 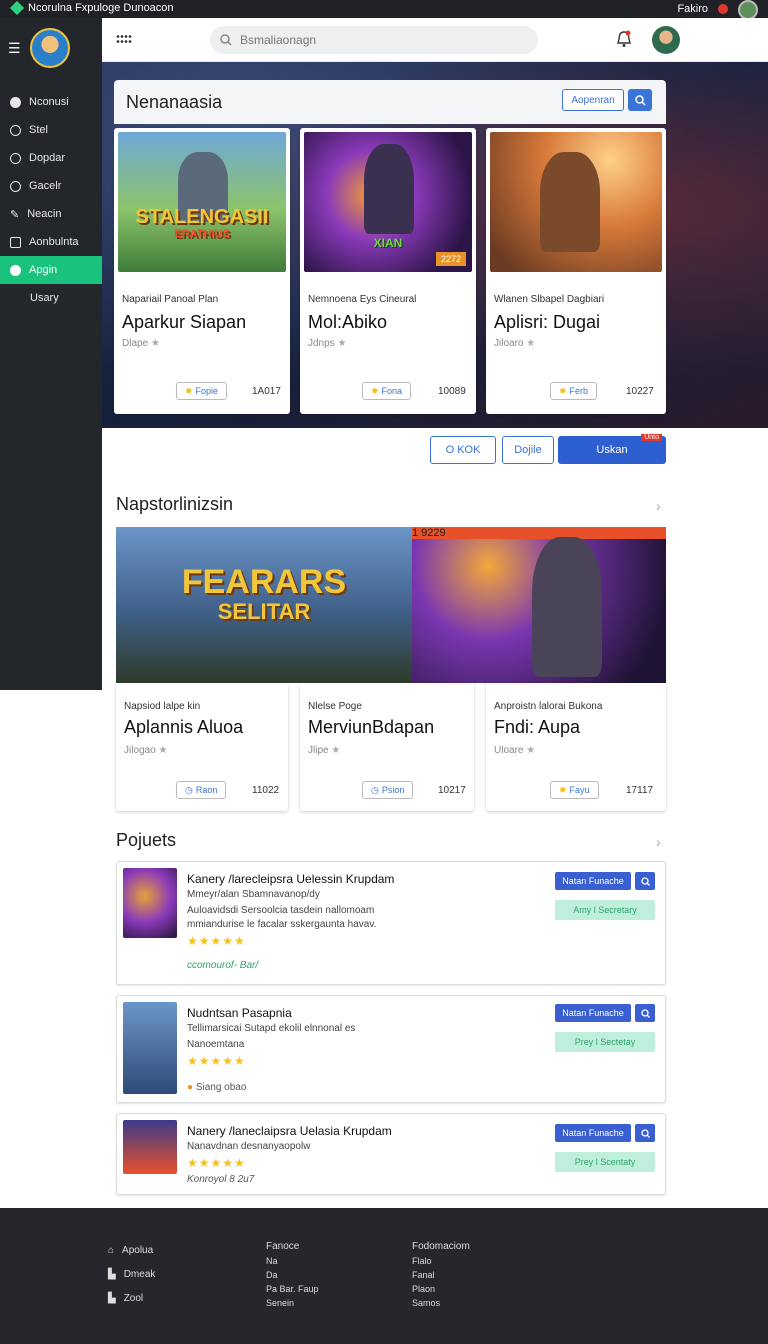 What do you see at coordinates (51, 214) in the screenshot?
I see `sidebar-item-4: ✎ Neacin` at bounding box center [51, 214].